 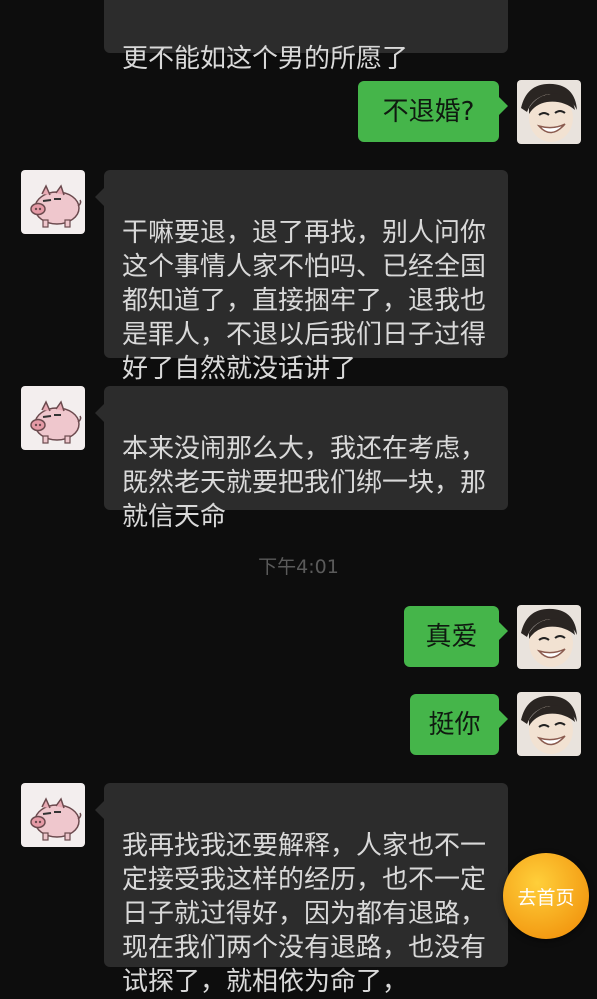 I want to click on sent-message: 真爱, so click(x=456, y=636).